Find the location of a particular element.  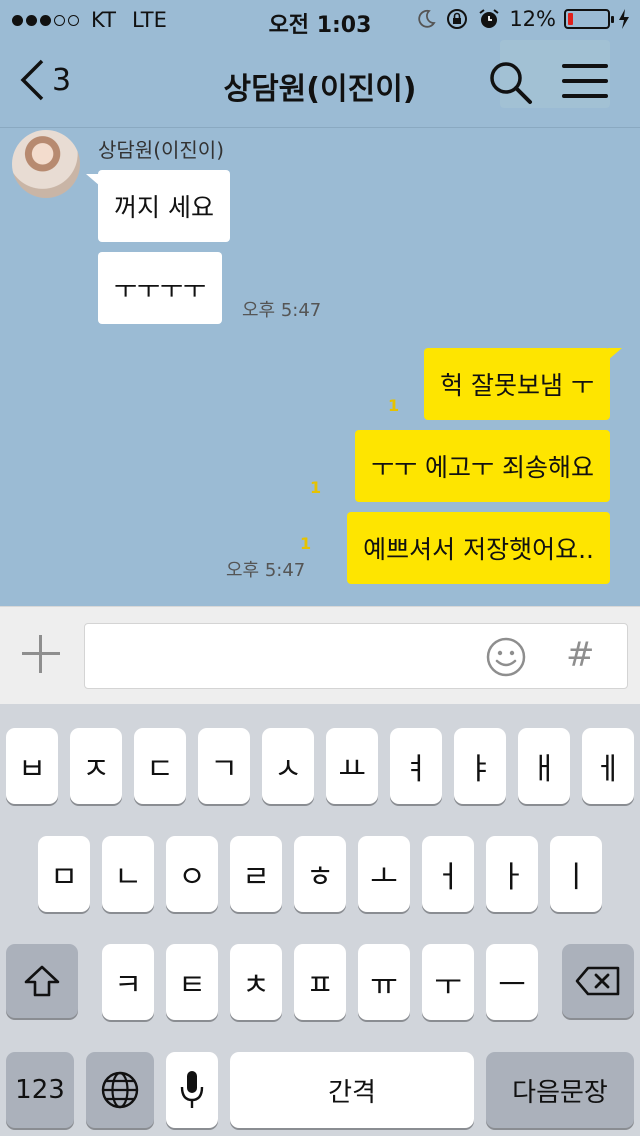

menu-icon is located at coordinates (585, 83).